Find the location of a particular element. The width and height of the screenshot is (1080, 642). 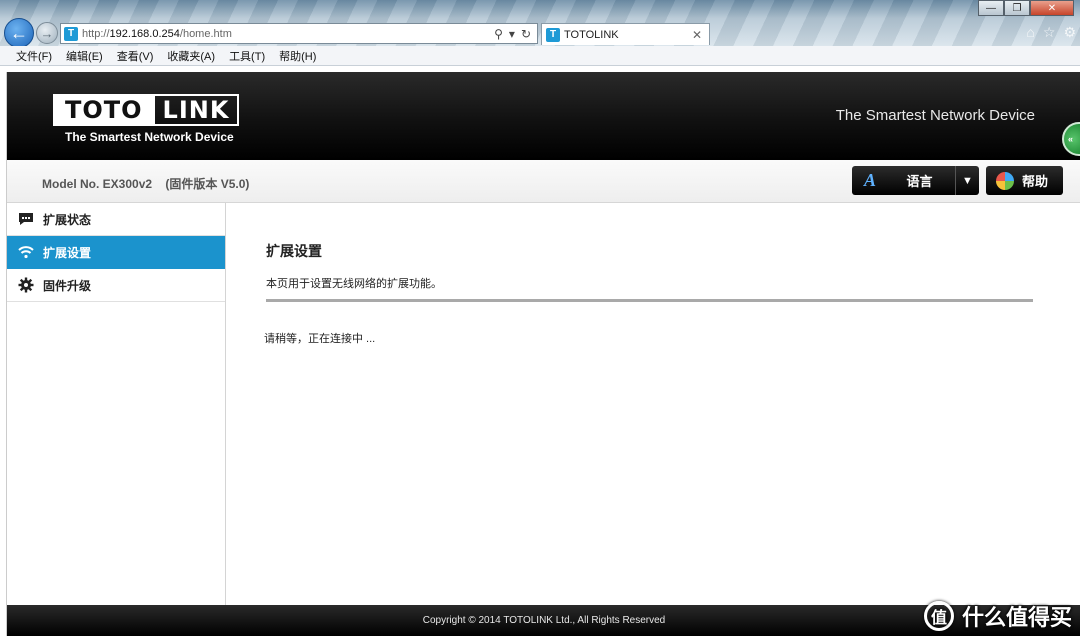

help-label: 帮助 is located at coordinates (1035, 181).